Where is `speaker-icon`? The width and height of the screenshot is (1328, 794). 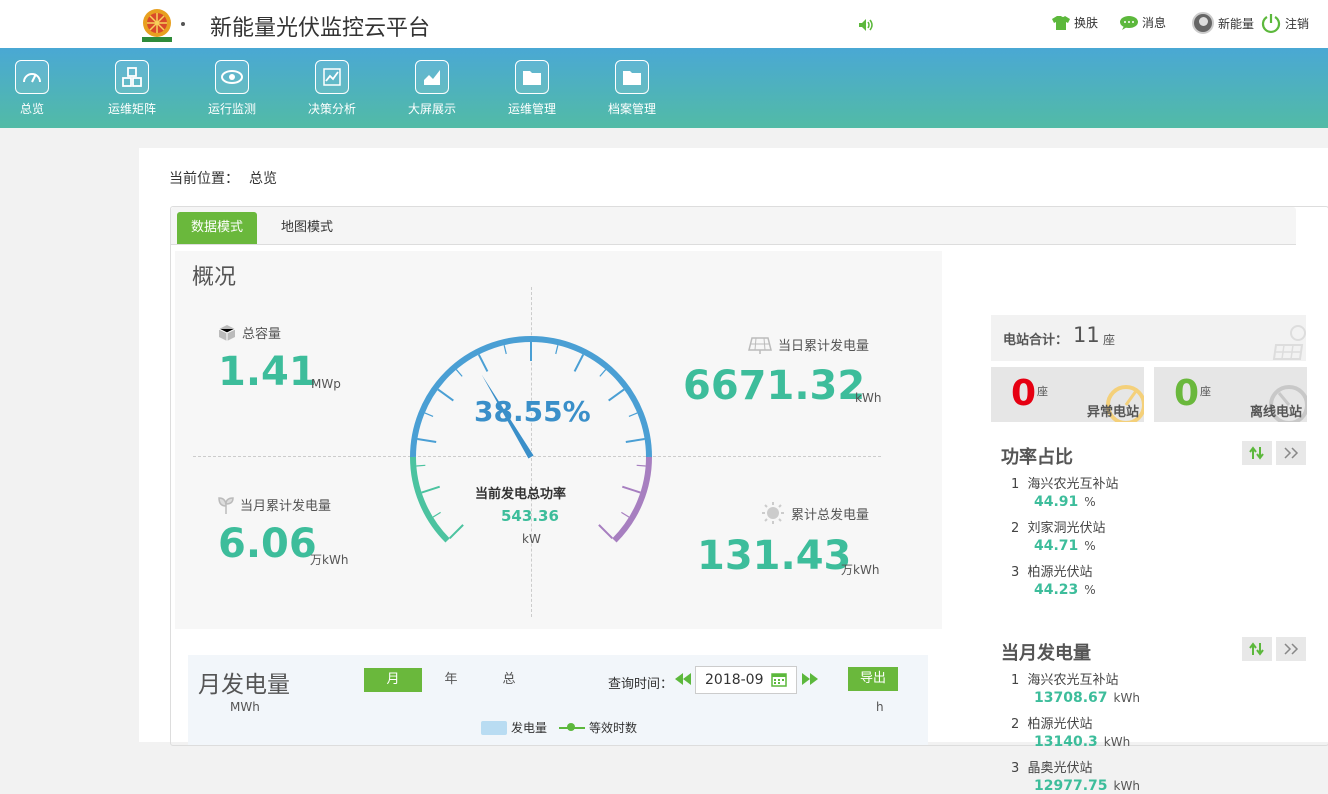 speaker-icon is located at coordinates (866, 25).